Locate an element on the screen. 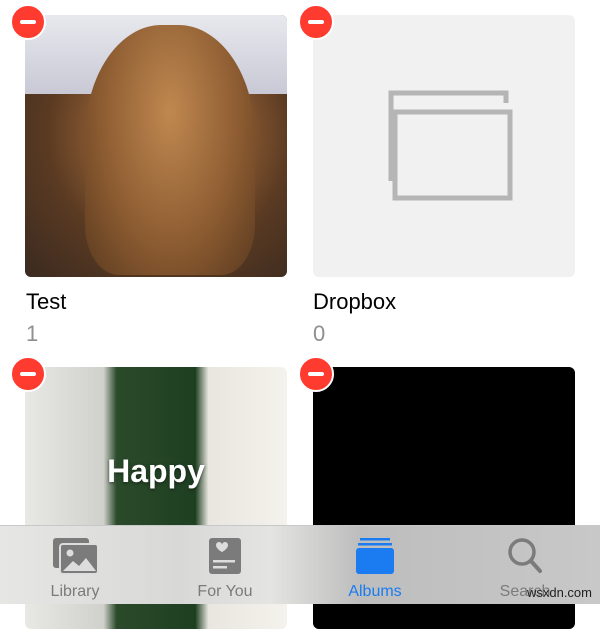 The image size is (600, 629). album-count: 0 is located at coordinates (319, 333).